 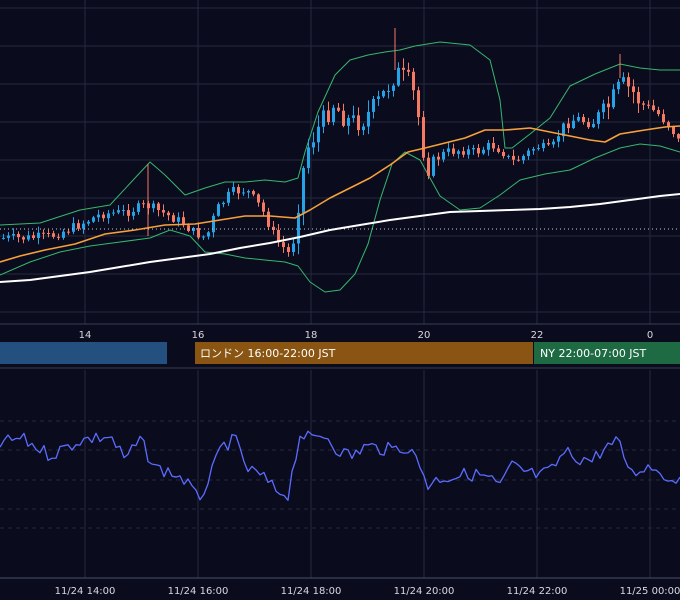 What do you see at coordinates (311, 591) in the screenshot?
I see `time-tick-label: 11/24 18:00` at bounding box center [311, 591].